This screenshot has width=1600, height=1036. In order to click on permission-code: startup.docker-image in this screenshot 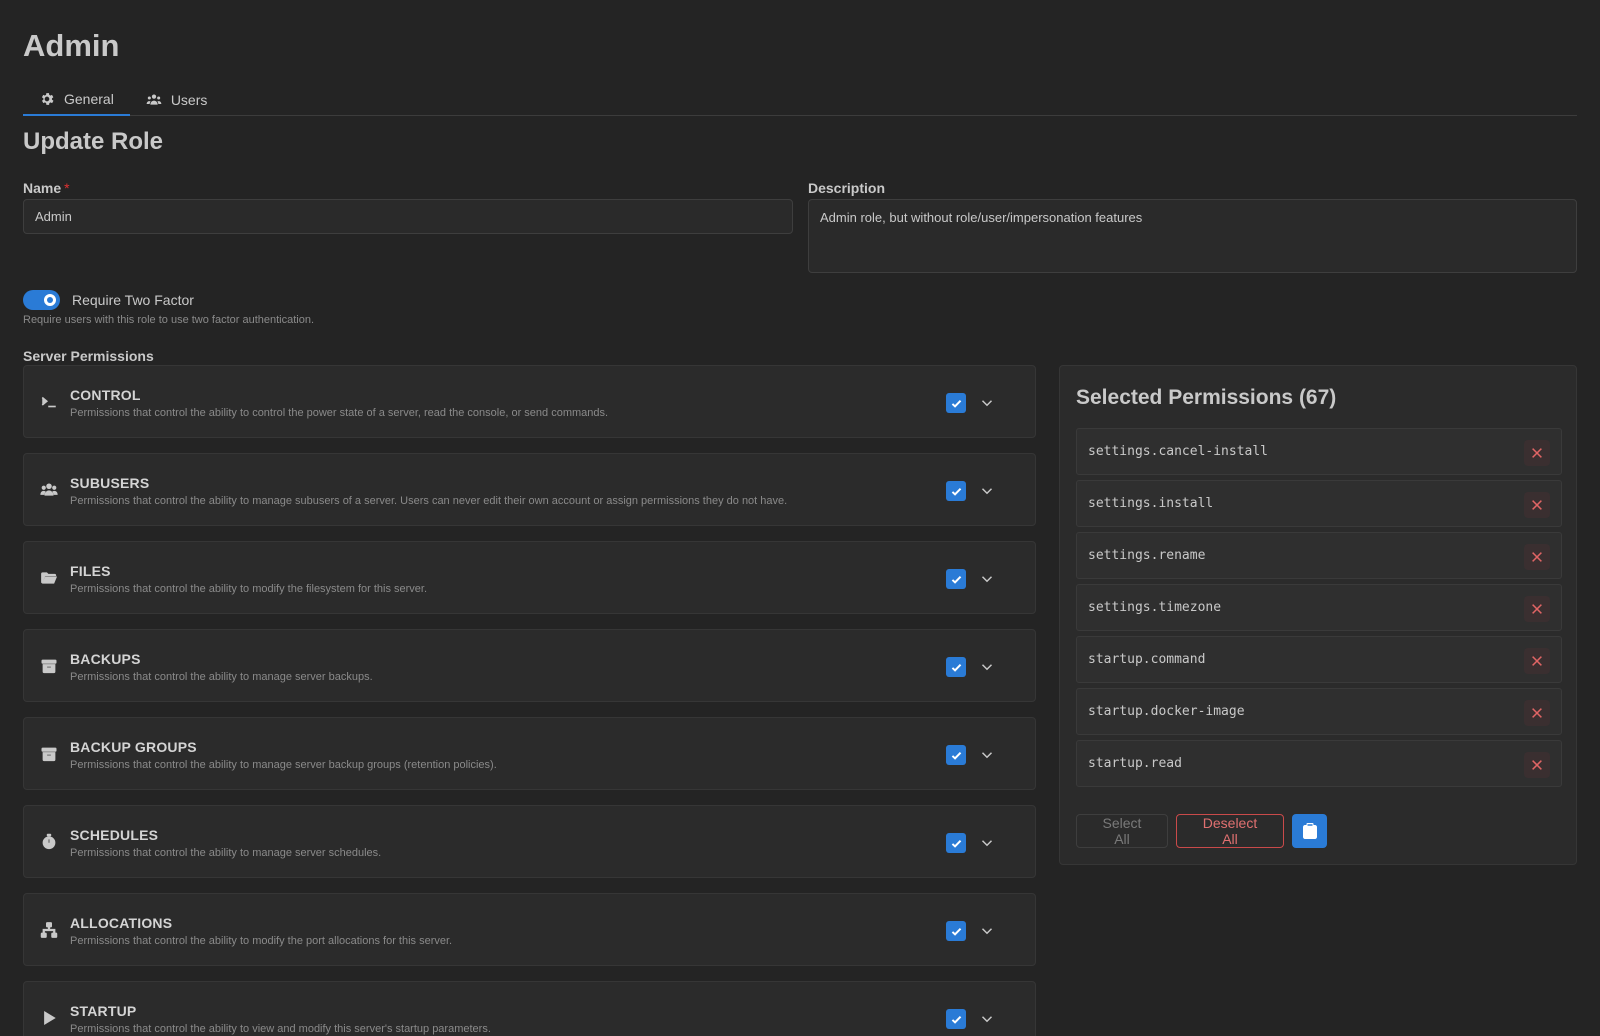, I will do `click(1166, 711)`.